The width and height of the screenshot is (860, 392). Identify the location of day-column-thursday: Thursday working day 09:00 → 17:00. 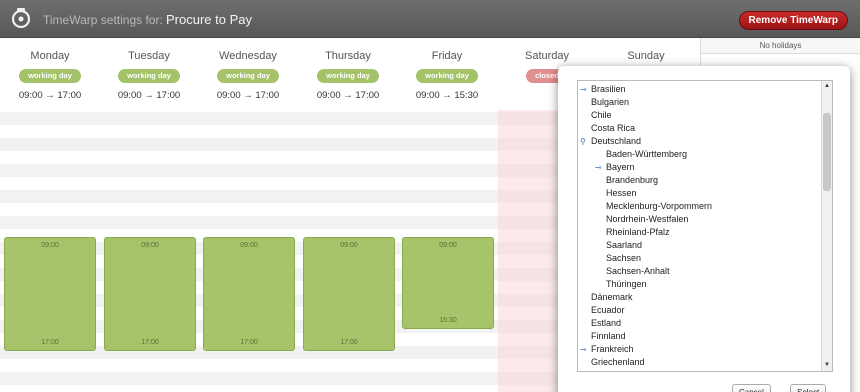
(348, 69).